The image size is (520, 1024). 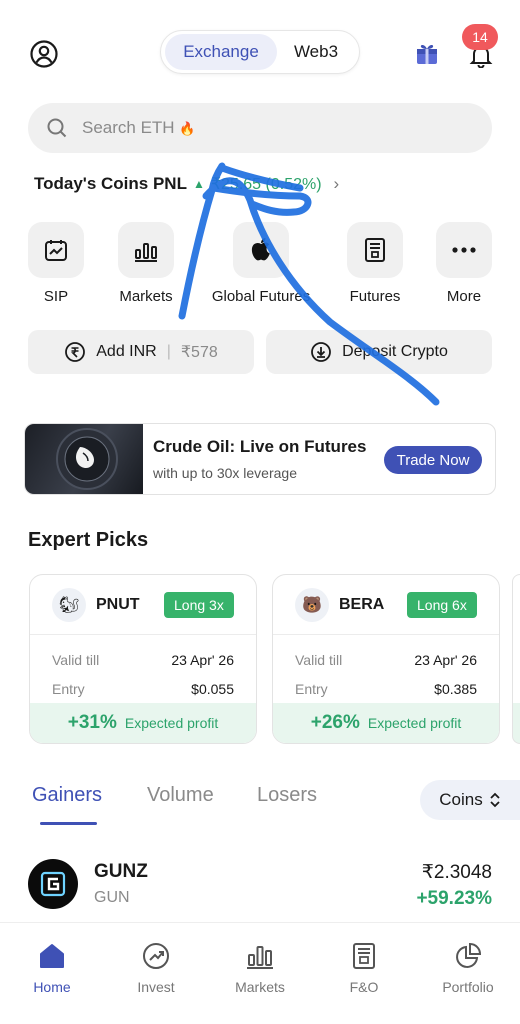 I want to click on download-circle-icon, so click(x=321, y=352).